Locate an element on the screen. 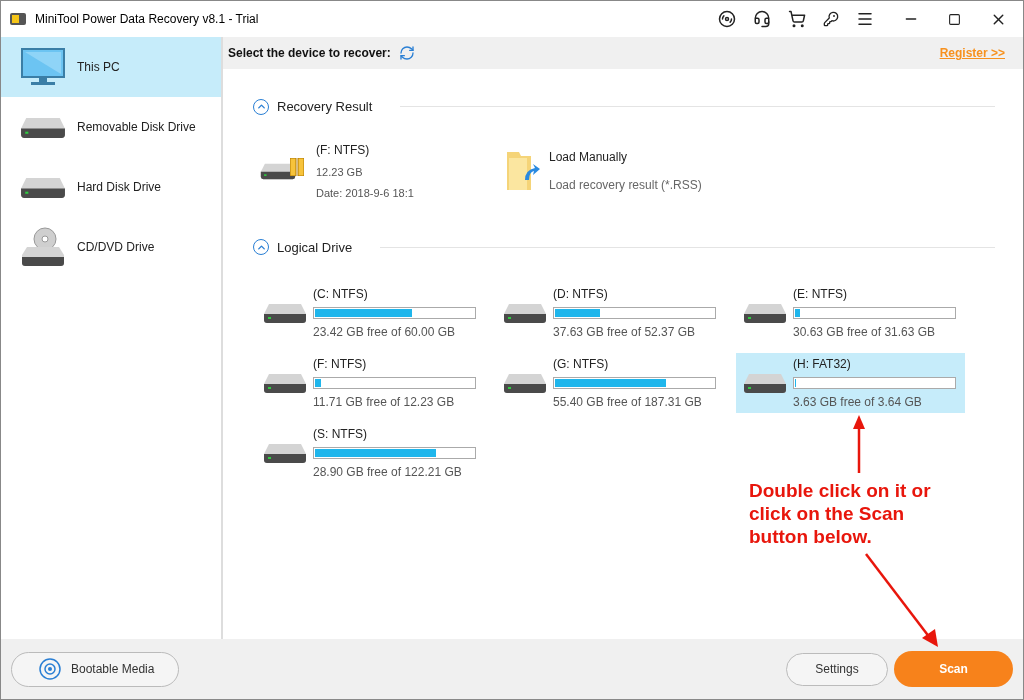 Image resolution: width=1024 pixels, height=700 pixels. refresh-icon is located at coordinates (406, 53).